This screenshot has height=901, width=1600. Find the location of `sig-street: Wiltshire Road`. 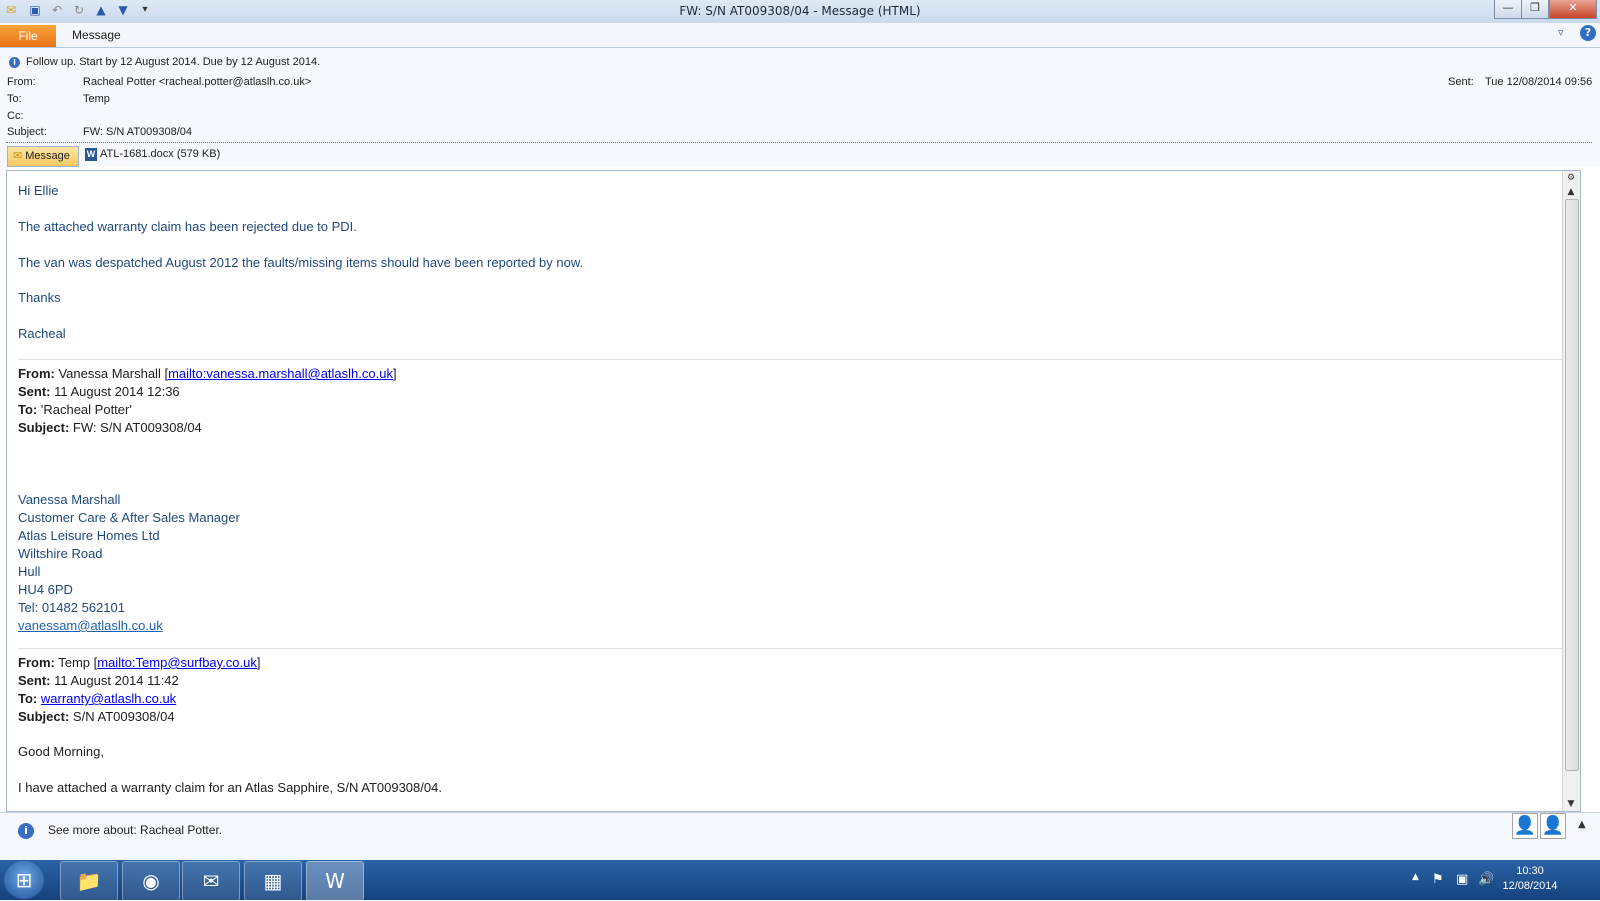

sig-street: Wiltshire Road is located at coordinates (60, 553).